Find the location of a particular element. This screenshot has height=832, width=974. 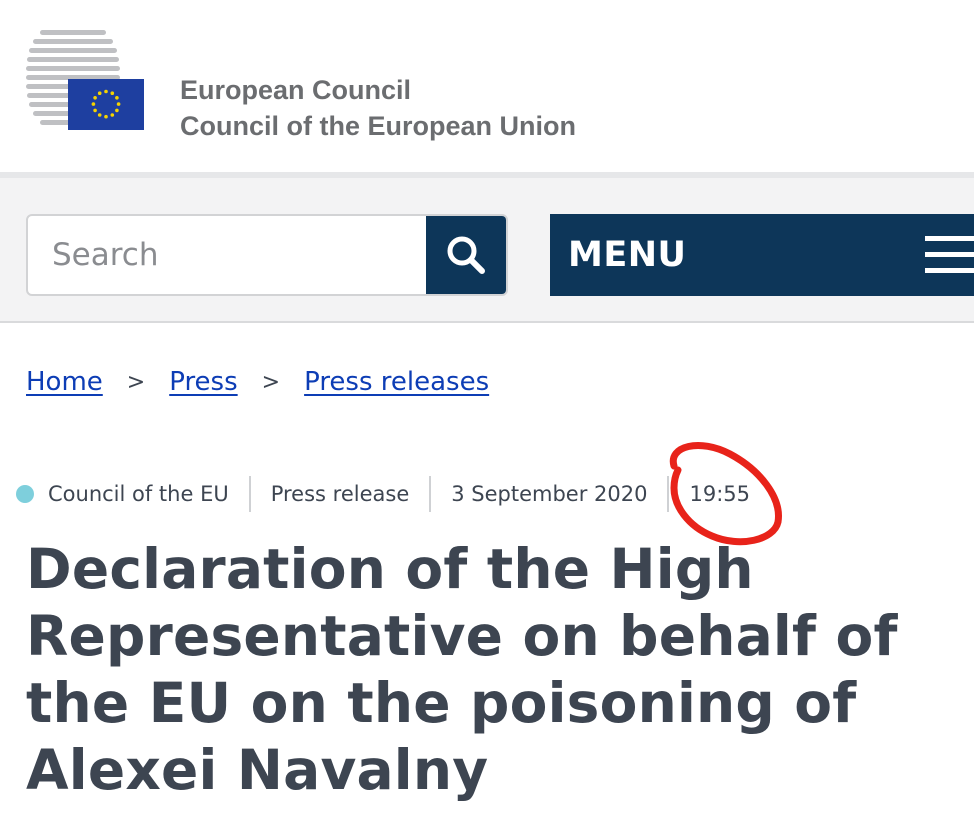

meta-council: Council of the EU is located at coordinates (138, 494).